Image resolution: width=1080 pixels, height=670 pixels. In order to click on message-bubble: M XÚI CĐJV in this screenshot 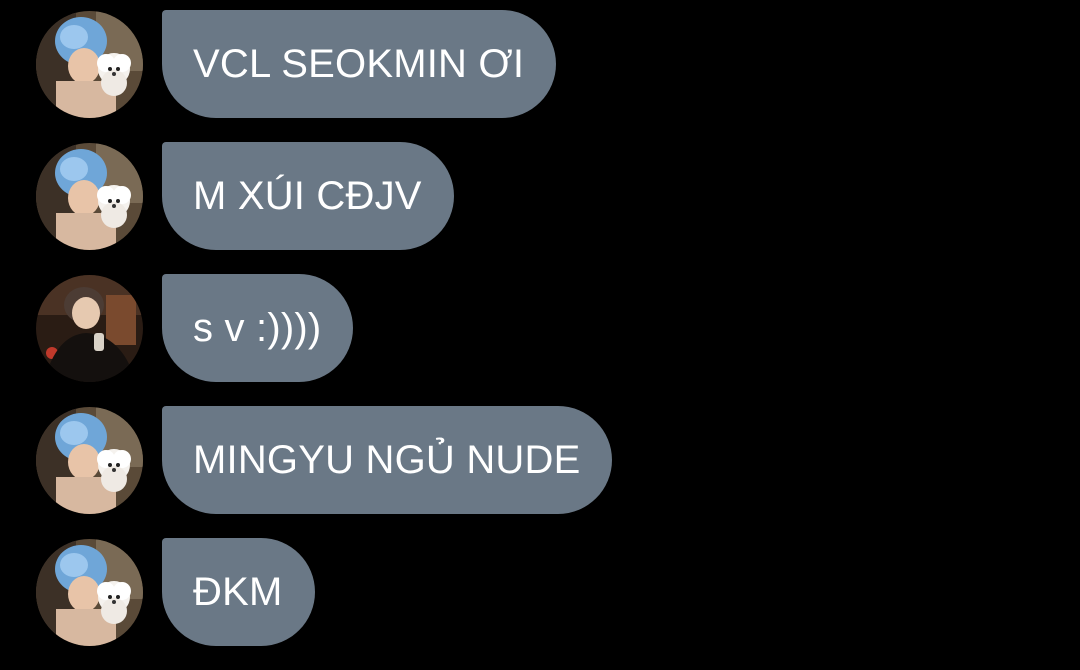, I will do `click(308, 196)`.